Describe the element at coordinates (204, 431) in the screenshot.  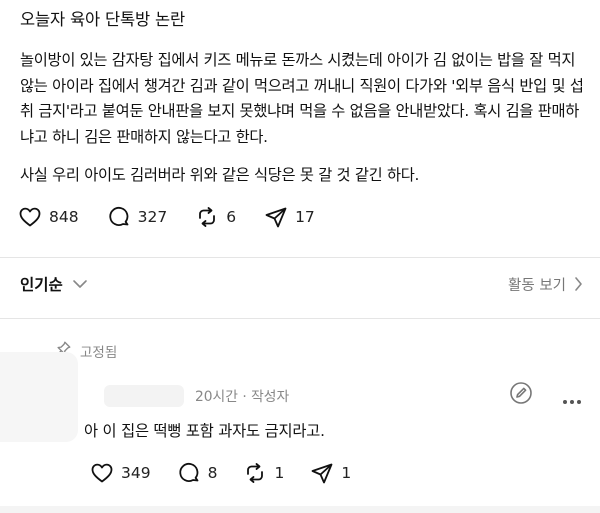
I see `comment-text: 아 이 집은 떡뻥 포함 과자도 금지라고.` at that location.